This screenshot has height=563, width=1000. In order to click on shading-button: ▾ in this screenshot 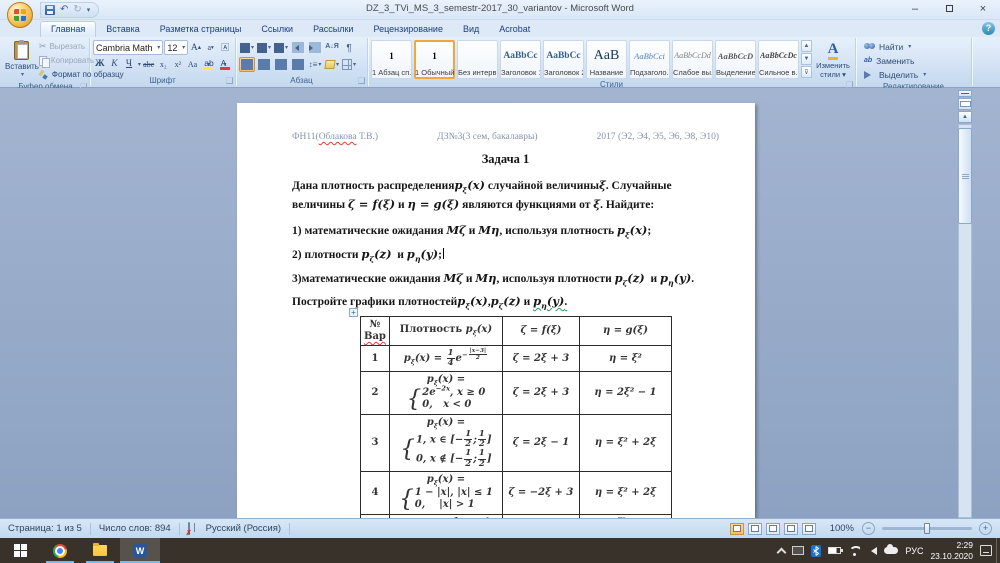, I will do `click(332, 64)`.